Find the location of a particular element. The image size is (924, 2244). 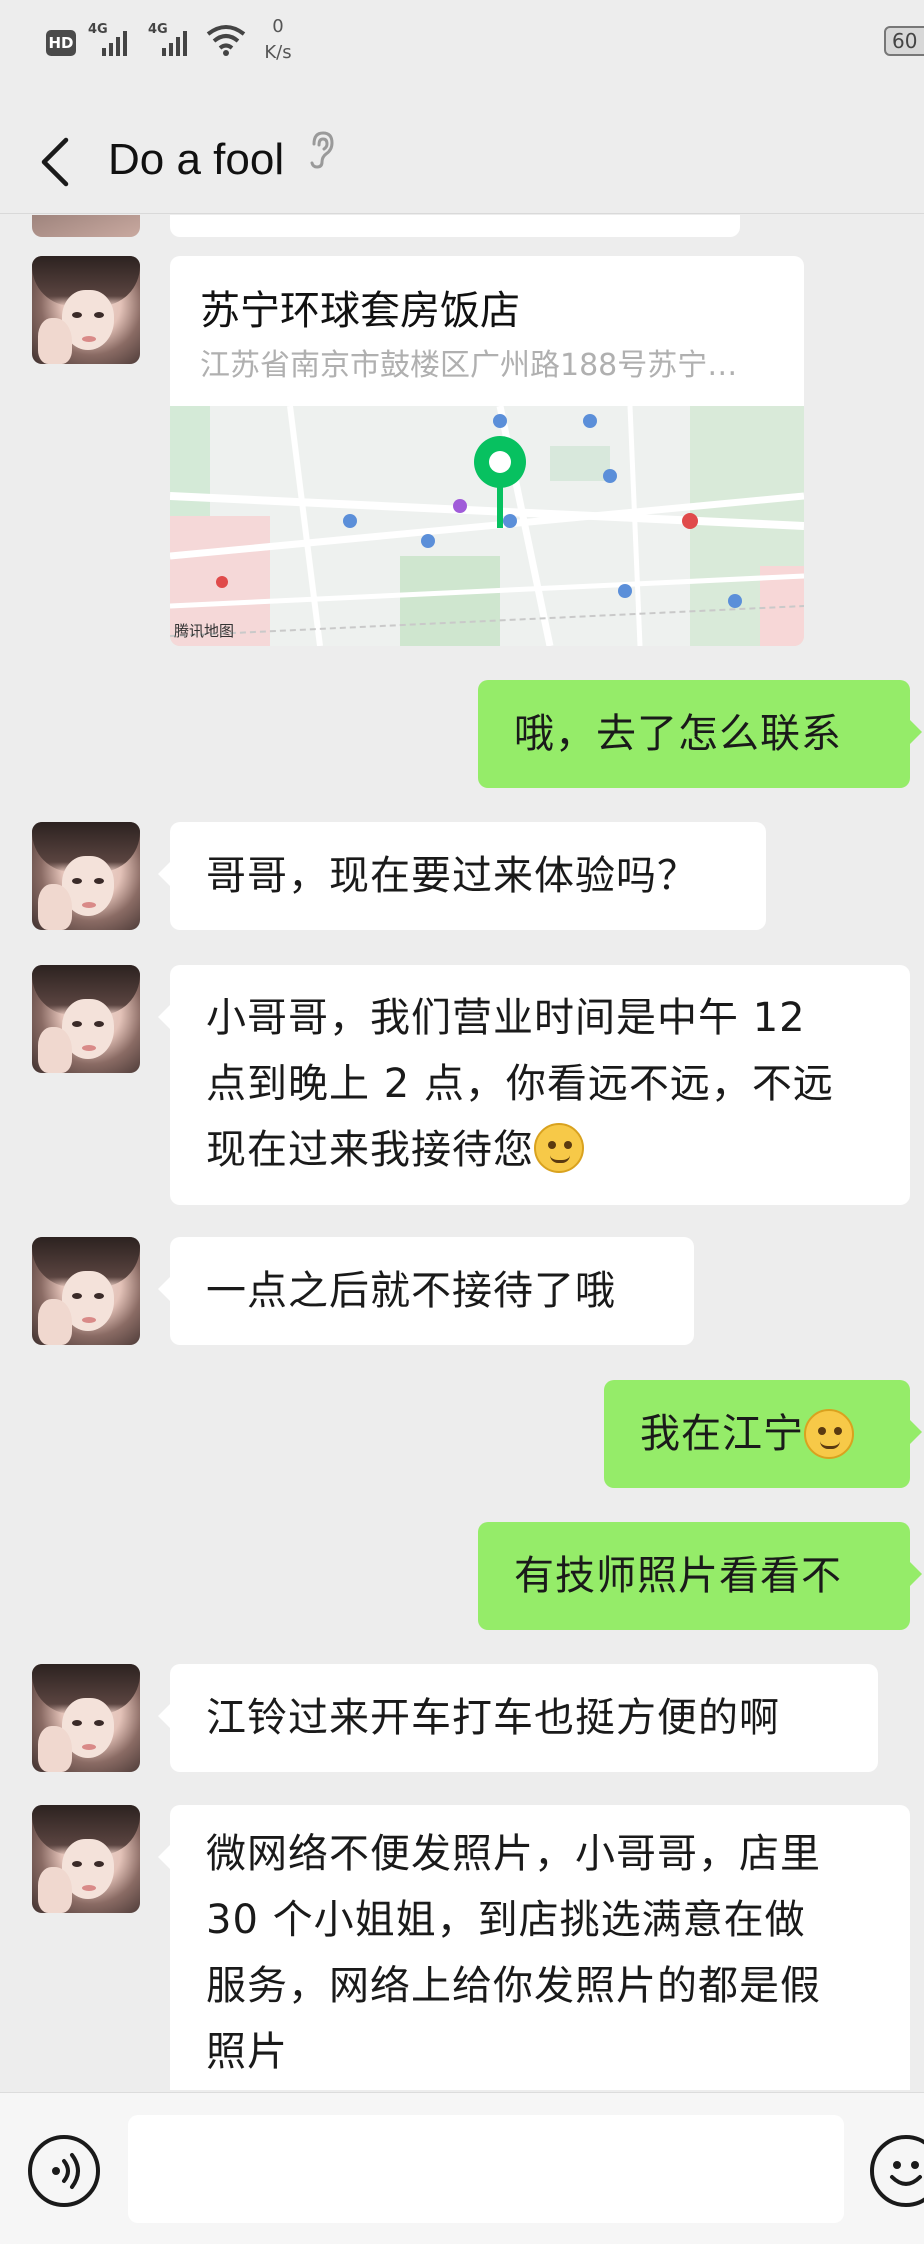

map-preview: 腾讯地图 is located at coordinates (487, 525).